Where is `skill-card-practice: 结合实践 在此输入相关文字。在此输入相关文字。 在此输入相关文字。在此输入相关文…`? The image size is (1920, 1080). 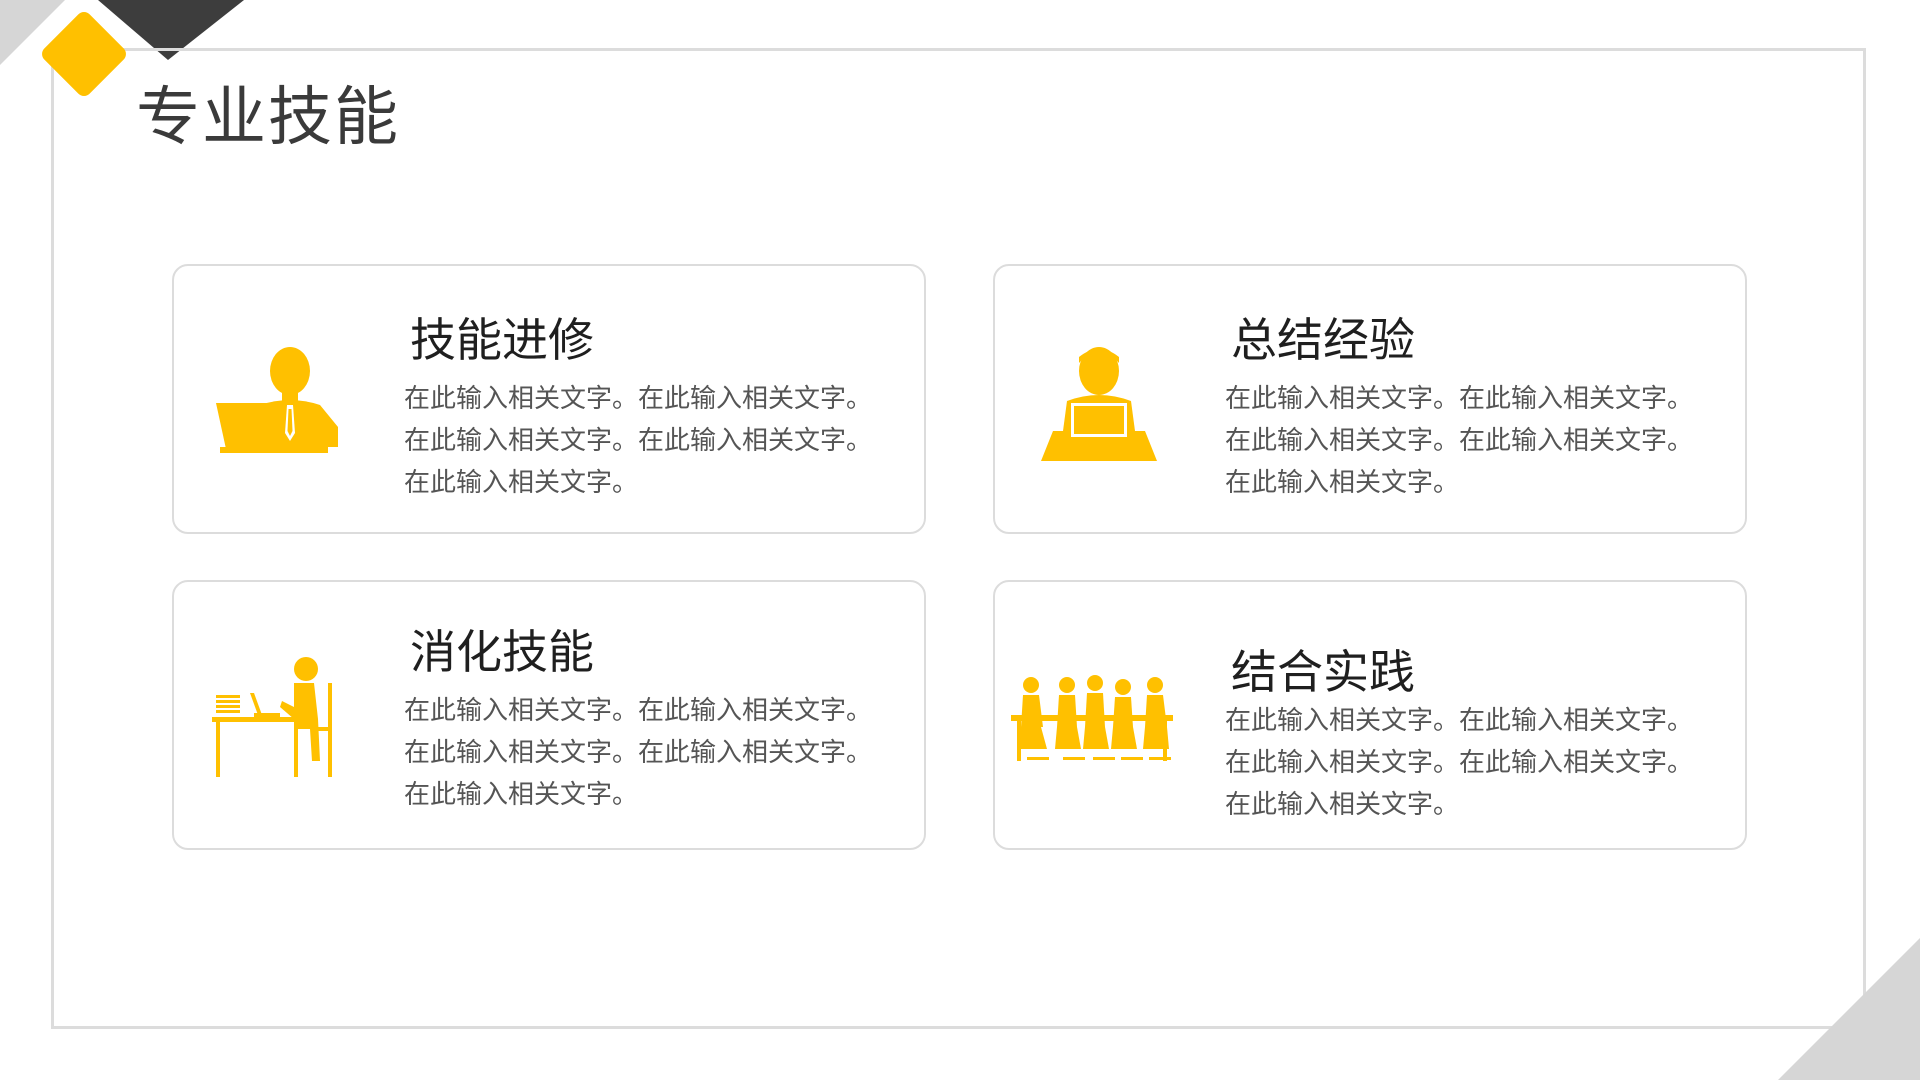
skill-card-practice: 结合实践 在此输入相关文字。在此输入相关文字。 在此输入相关文字。在此输入相关文… is located at coordinates (1370, 715).